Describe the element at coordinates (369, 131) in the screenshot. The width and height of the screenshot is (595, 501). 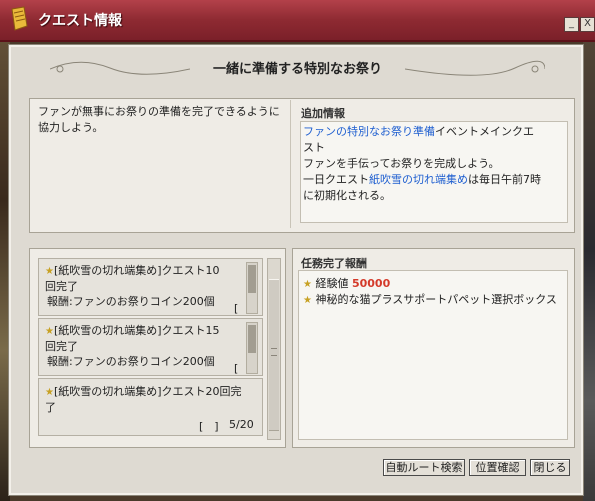
I see `event-name: ファンの特別なお祭り準備` at that location.